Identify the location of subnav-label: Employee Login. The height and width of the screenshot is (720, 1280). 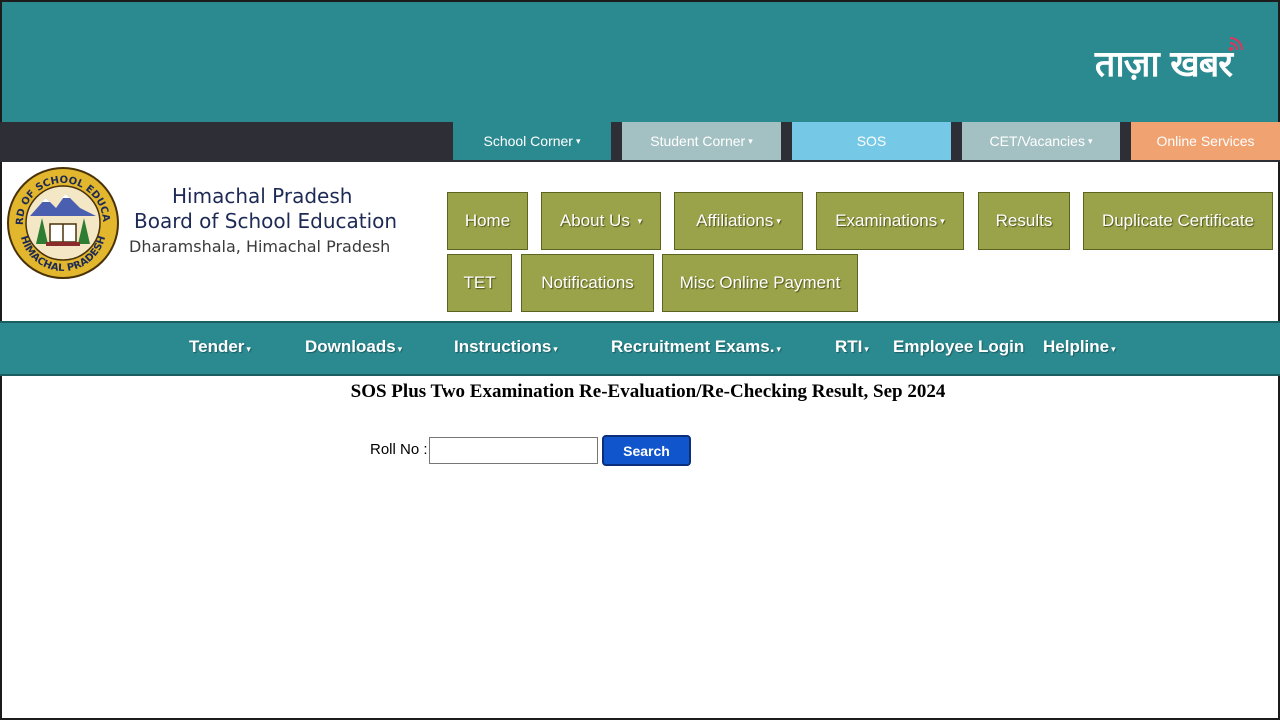
(959, 346).